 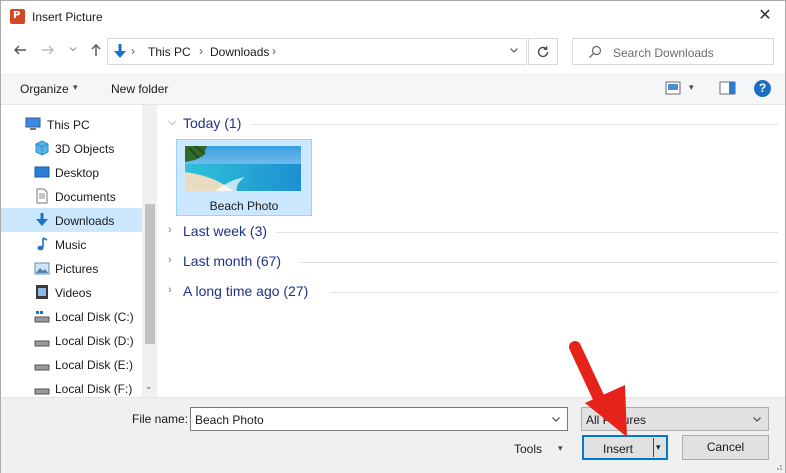 I want to click on address-row: › This PC › Downloads › Search Downloads, so click(x=393, y=51).